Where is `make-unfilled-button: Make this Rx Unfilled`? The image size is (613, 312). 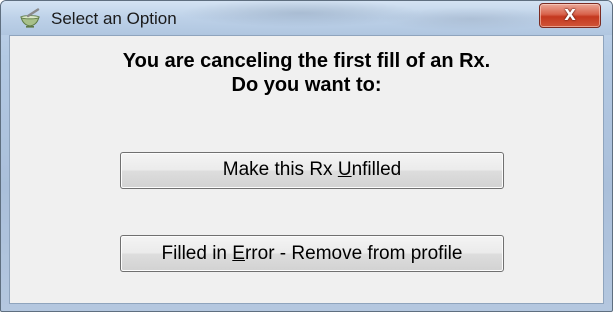
make-unfilled-button: Make this Rx Unfilled is located at coordinates (312, 170).